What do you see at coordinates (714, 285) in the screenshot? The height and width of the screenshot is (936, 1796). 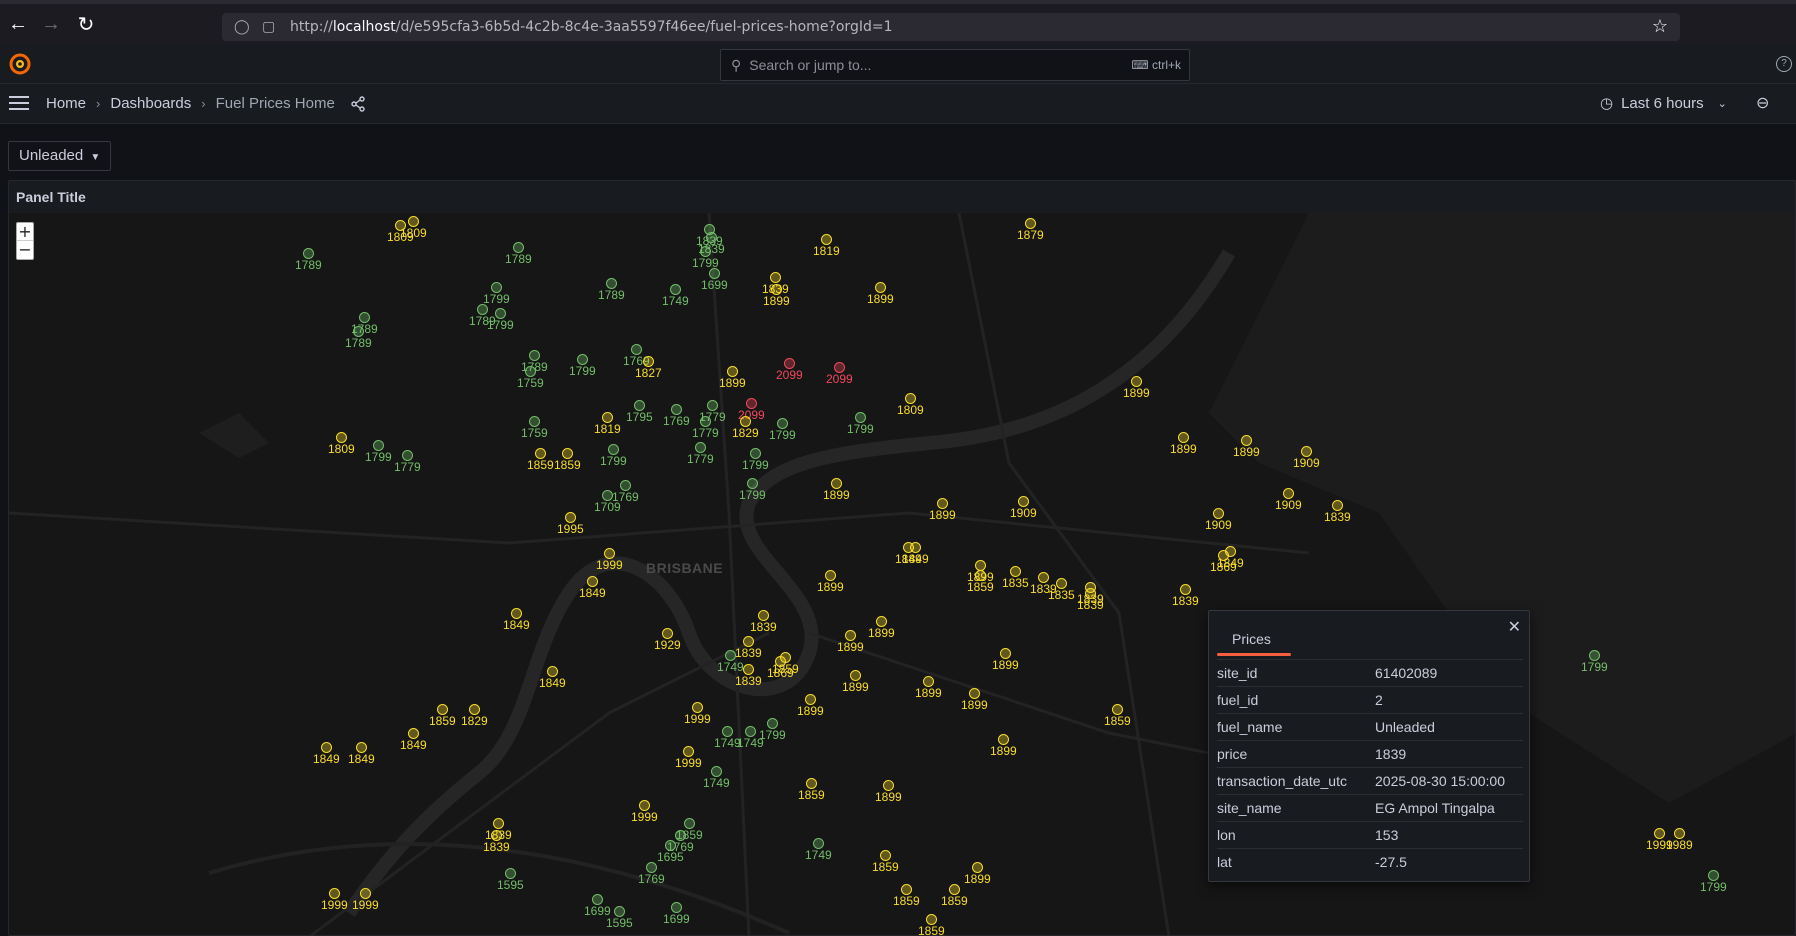 I see `price-label: 1699` at bounding box center [714, 285].